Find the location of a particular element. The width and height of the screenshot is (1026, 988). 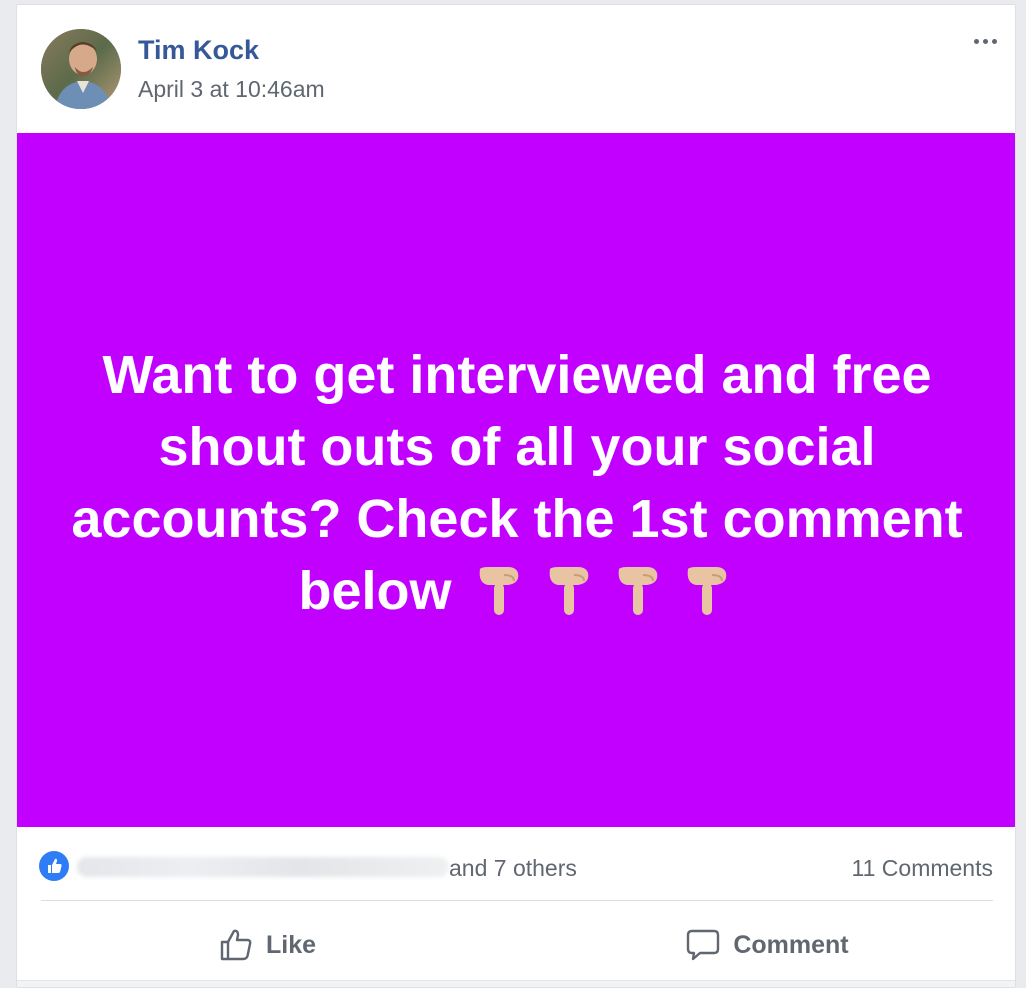

avatar is located at coordinates (81, 69).